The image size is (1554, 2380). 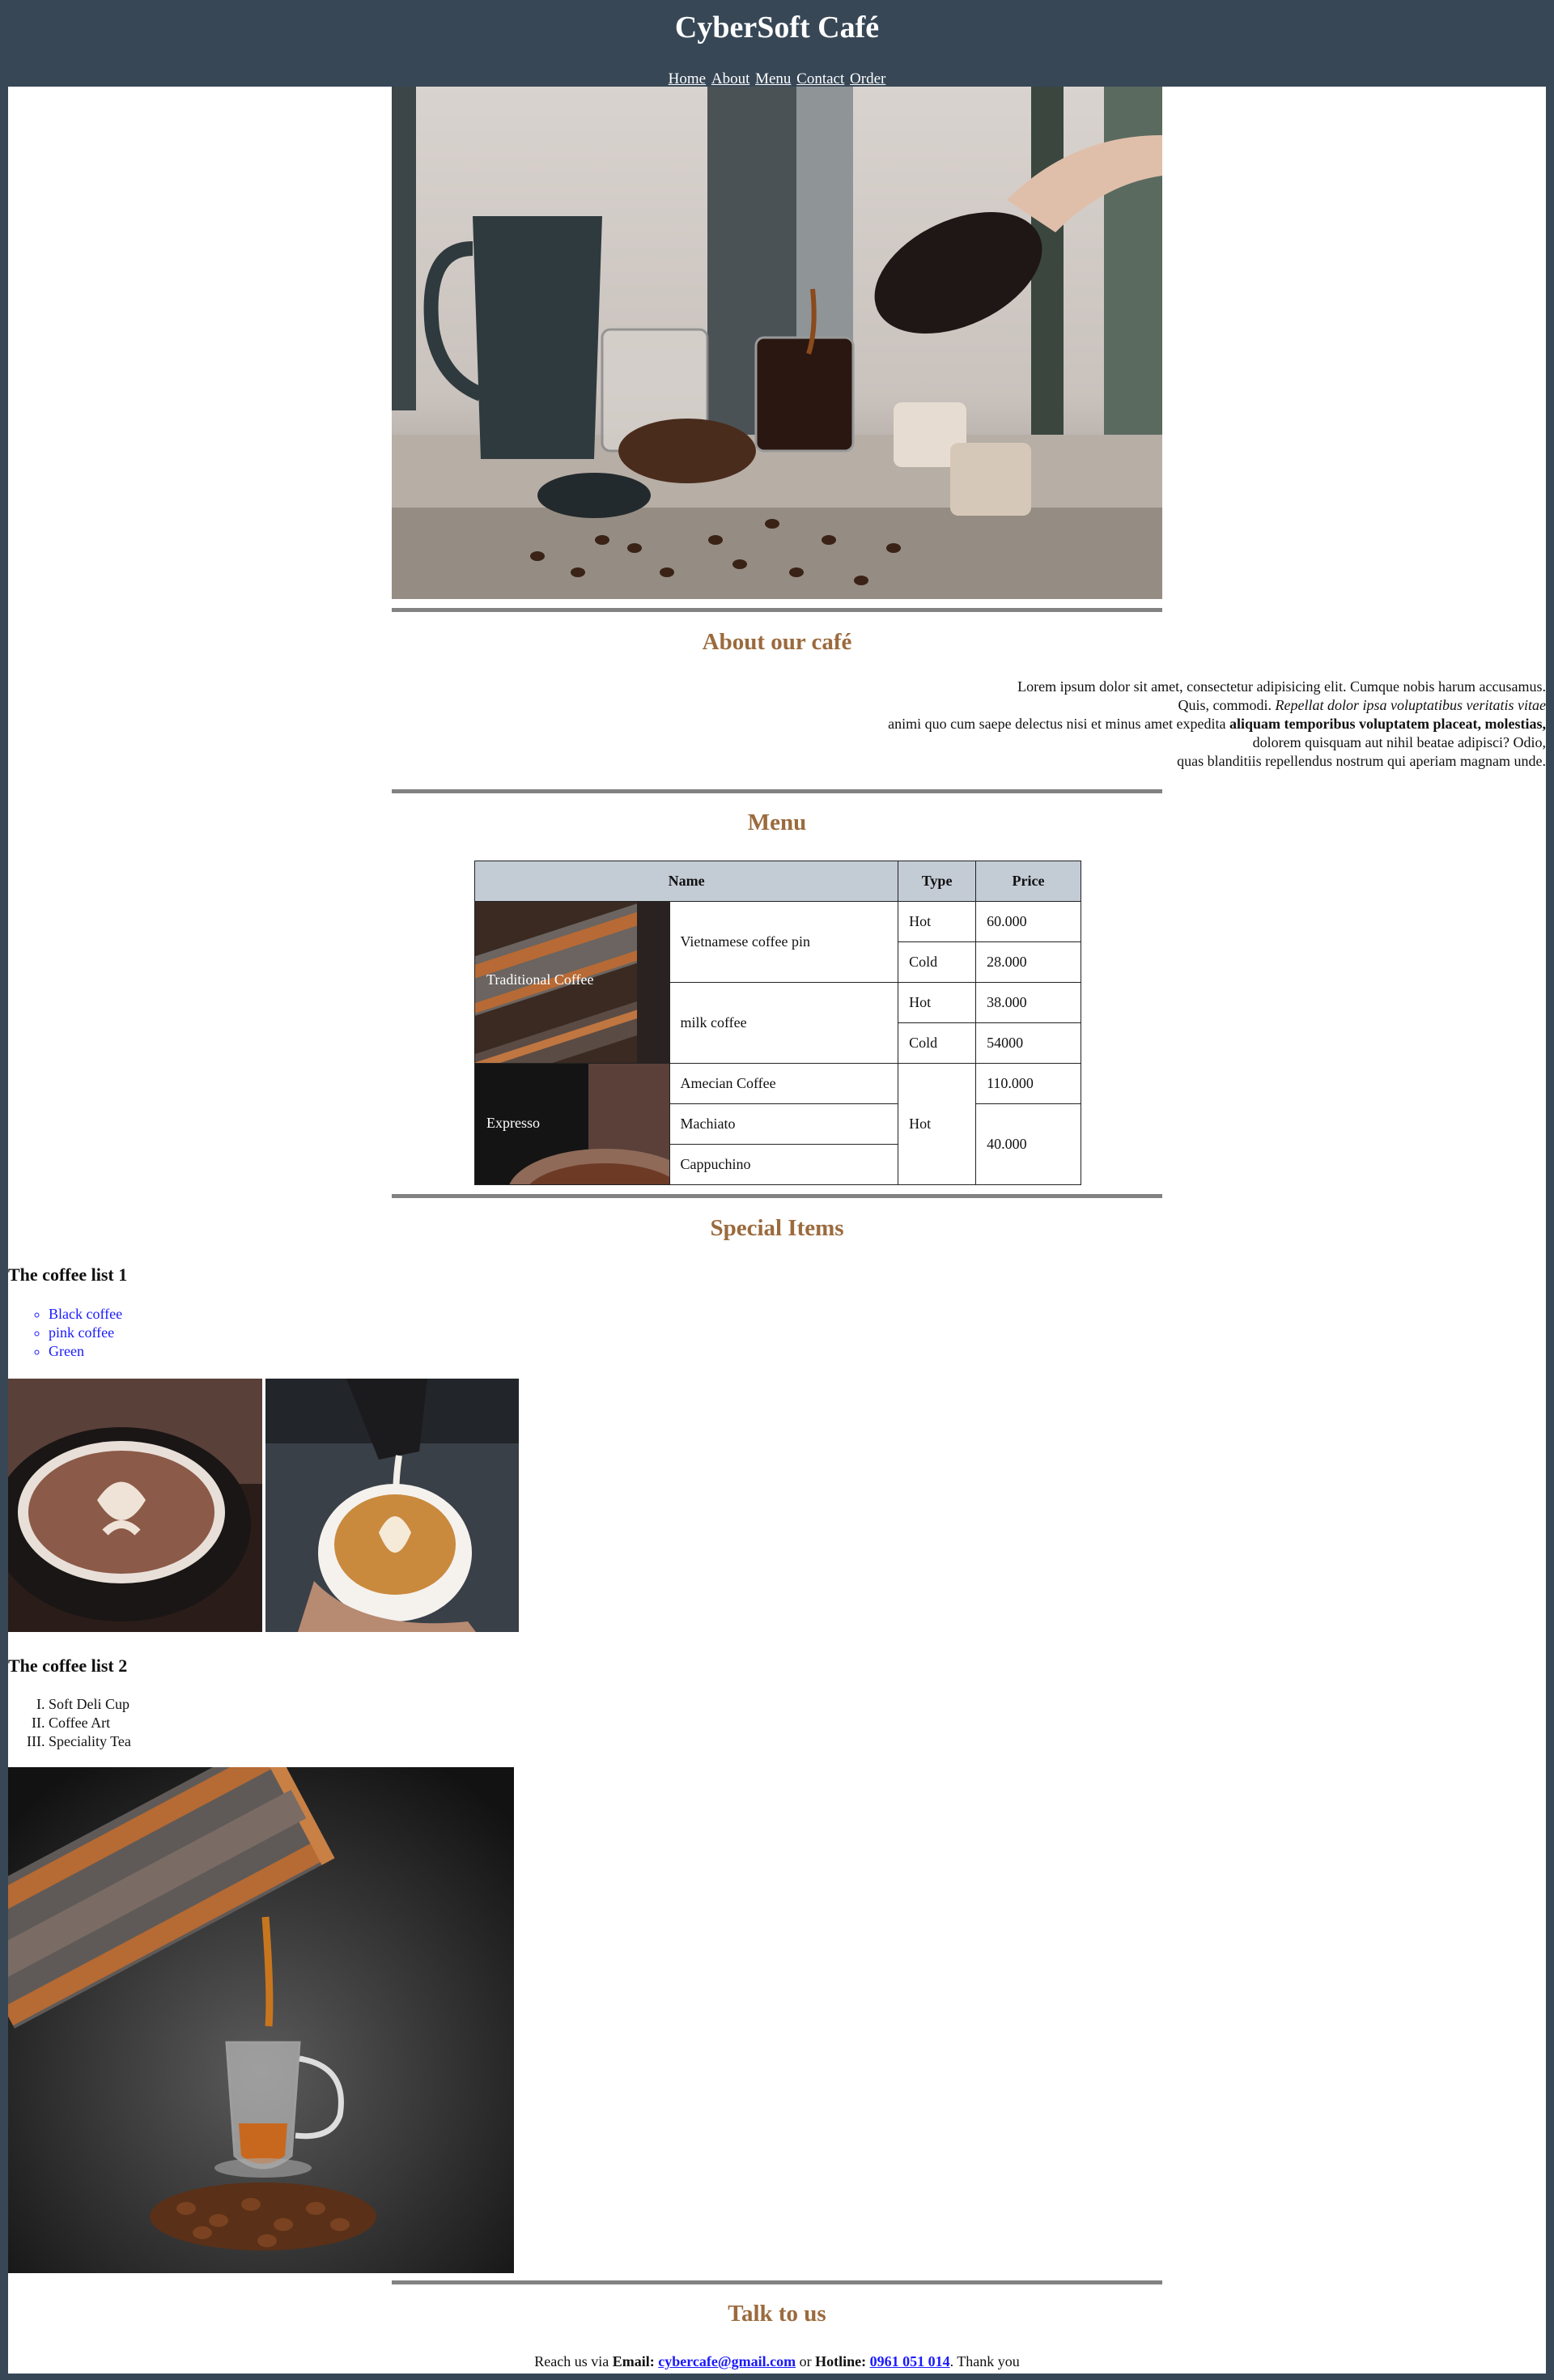 I want to click on category-label: Expresso, so click(x=513, y=1123).